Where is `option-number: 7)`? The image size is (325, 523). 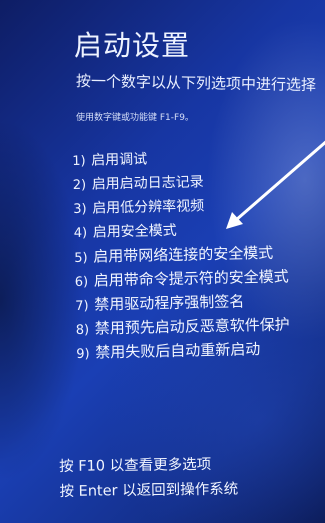
option-number: 7) is located at coordinates (82, 306).